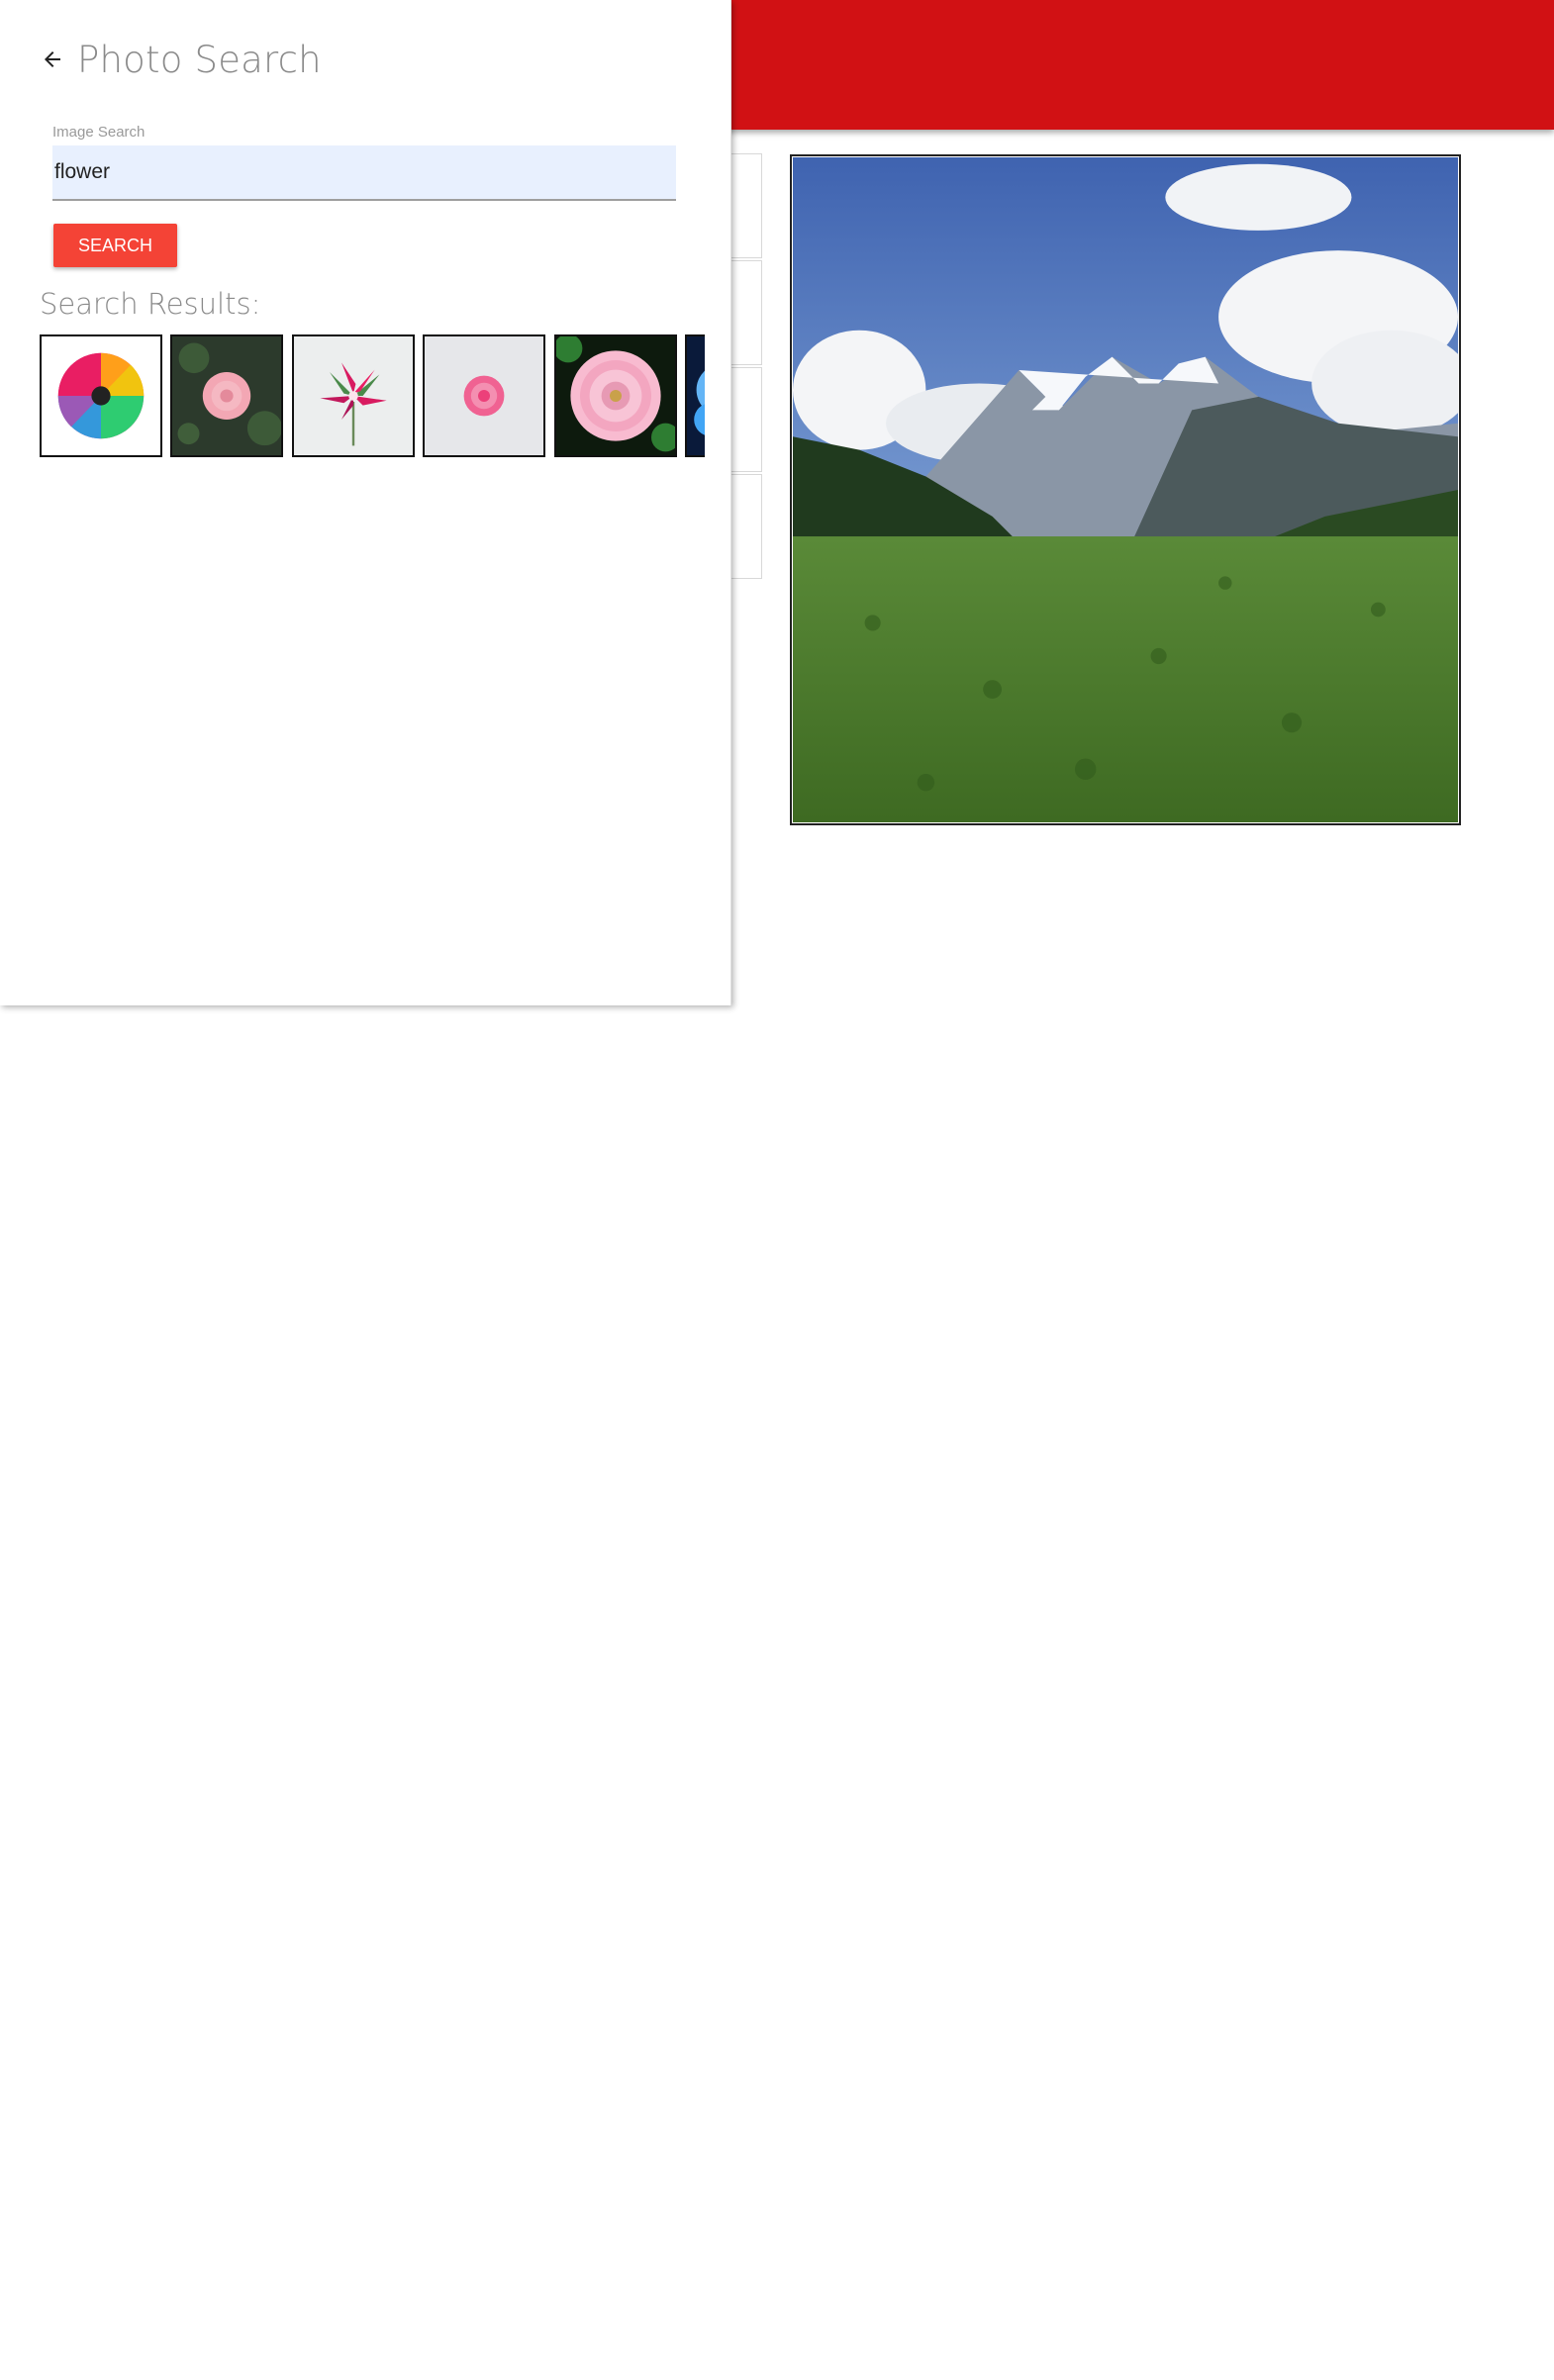  I want to click on pink-lily-image, so click(353, 395).